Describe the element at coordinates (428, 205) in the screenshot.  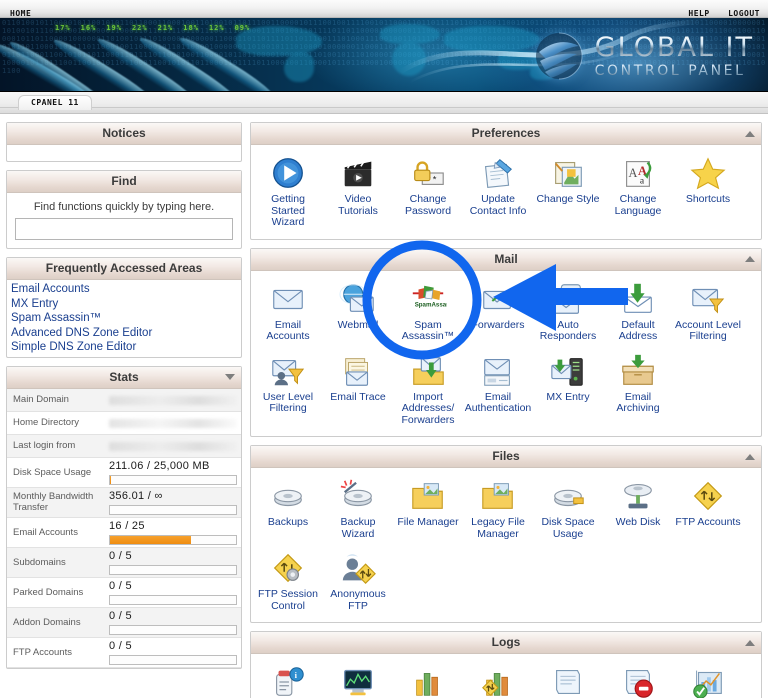
I see `icon-label: Change Password` at that location.